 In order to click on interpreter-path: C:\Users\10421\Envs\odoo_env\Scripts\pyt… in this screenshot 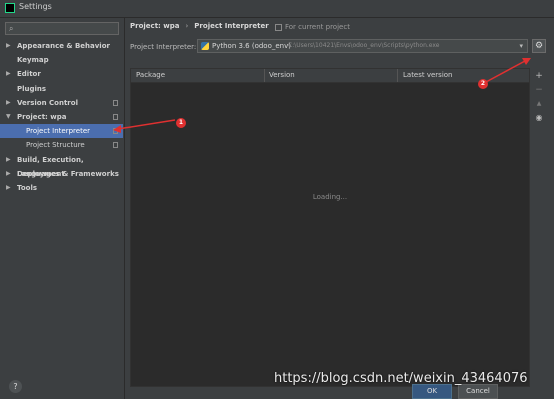, I will do `click(364, 45)`.